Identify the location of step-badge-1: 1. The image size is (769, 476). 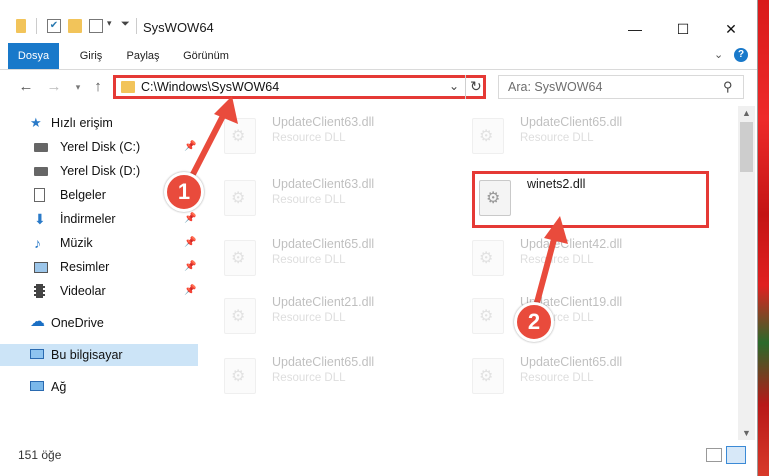
(184, 192).